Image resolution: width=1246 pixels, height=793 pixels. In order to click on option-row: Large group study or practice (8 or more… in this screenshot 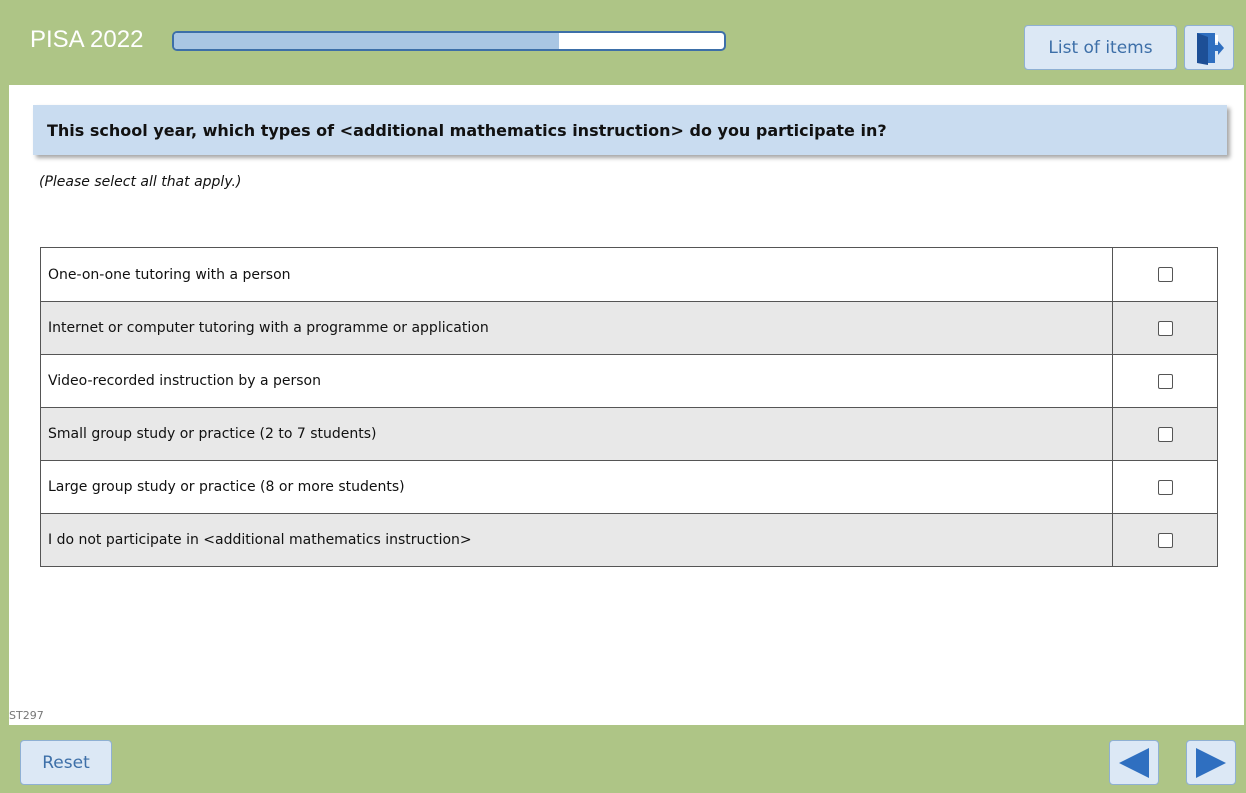, I will do `click(629, 486)`.